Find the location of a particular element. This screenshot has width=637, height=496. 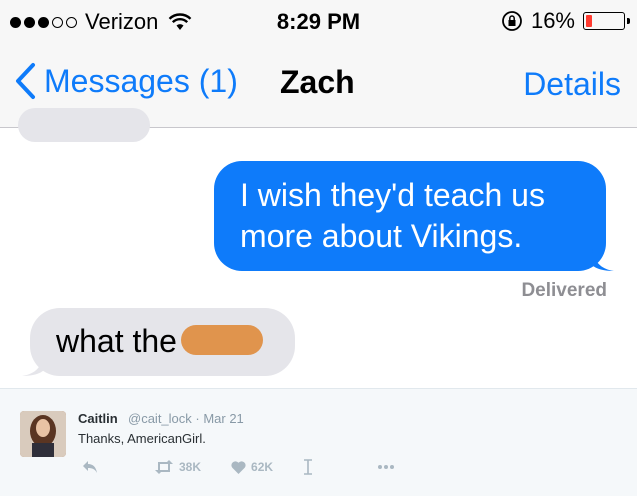

analytics-button is located at coordinates (308, 467).